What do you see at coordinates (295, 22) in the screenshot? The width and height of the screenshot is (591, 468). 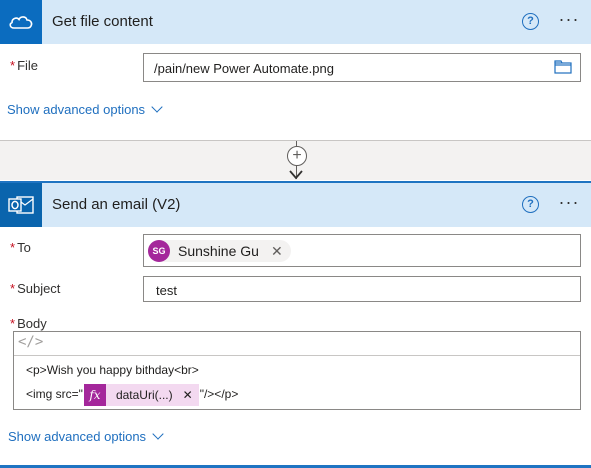 I see `get-file-content-header: Get file content ? ···` at bounding box center [295, 22].